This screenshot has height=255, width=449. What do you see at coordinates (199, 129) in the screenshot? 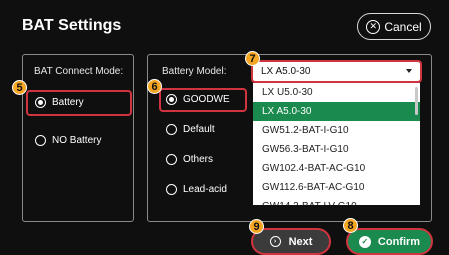
I see `radio-label: Default` at bounding box center [199, 129].